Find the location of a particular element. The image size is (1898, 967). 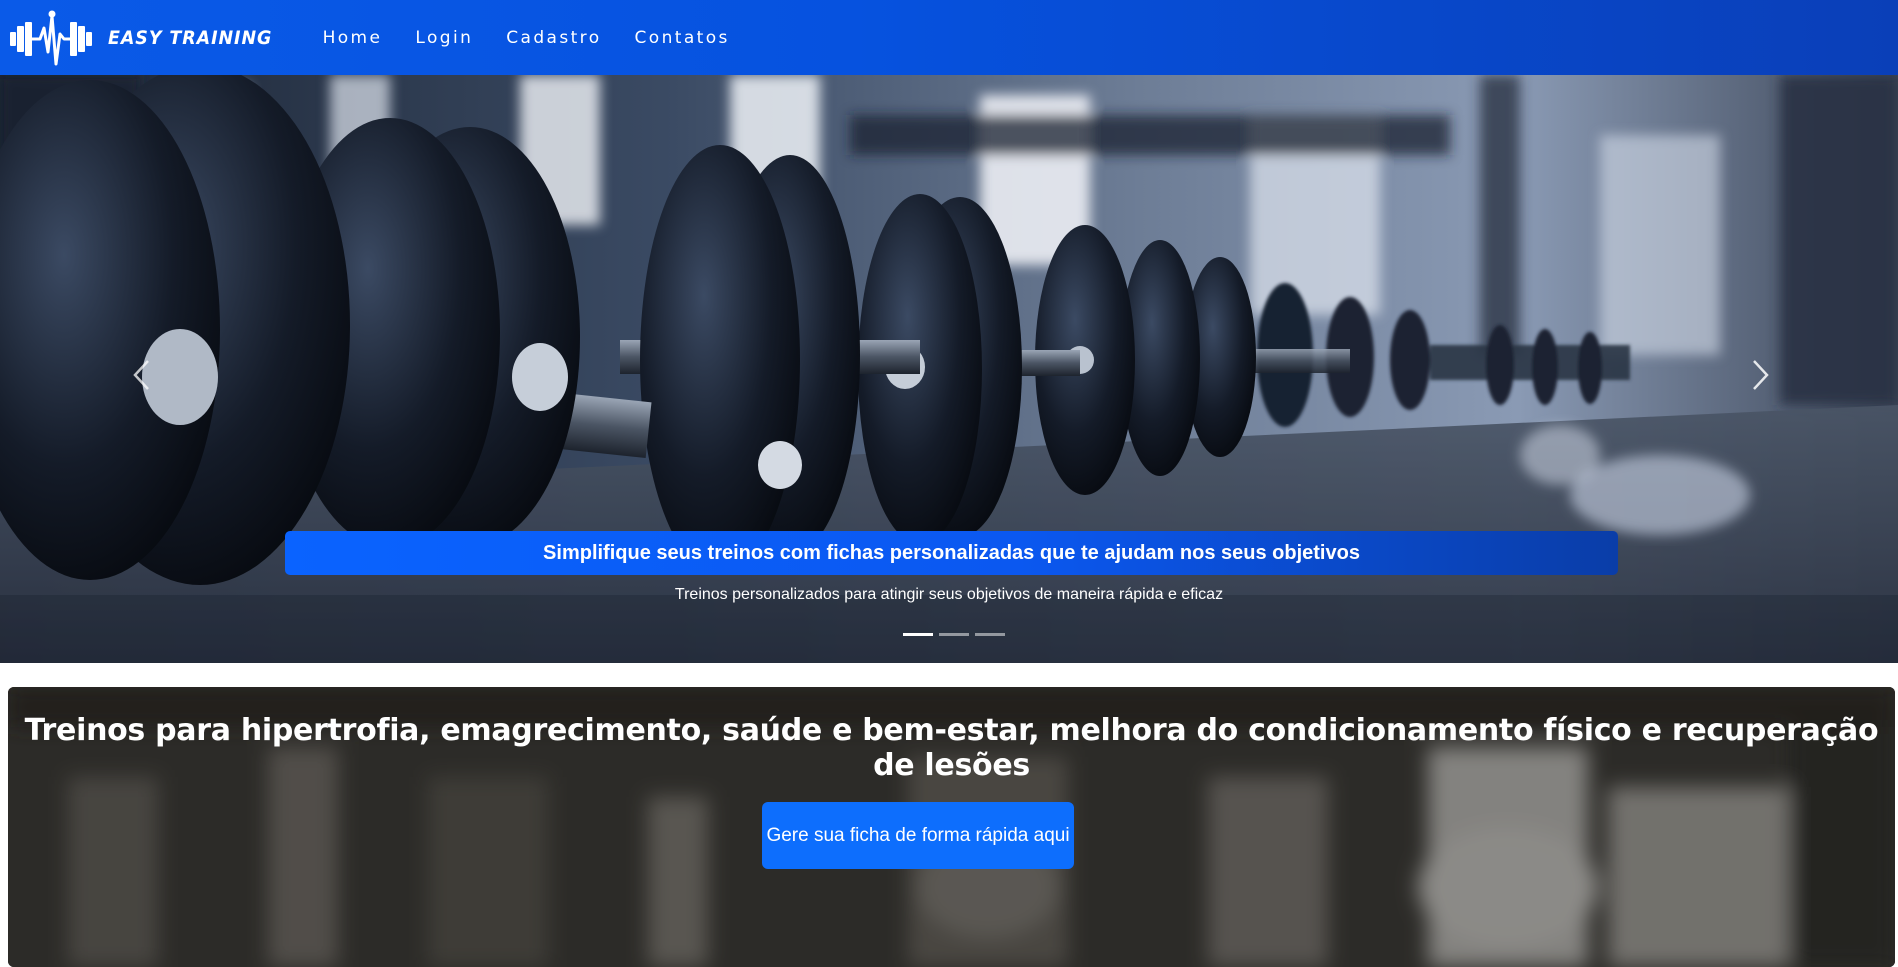

nav-link-login: Login is located at coordinates (444, 38).